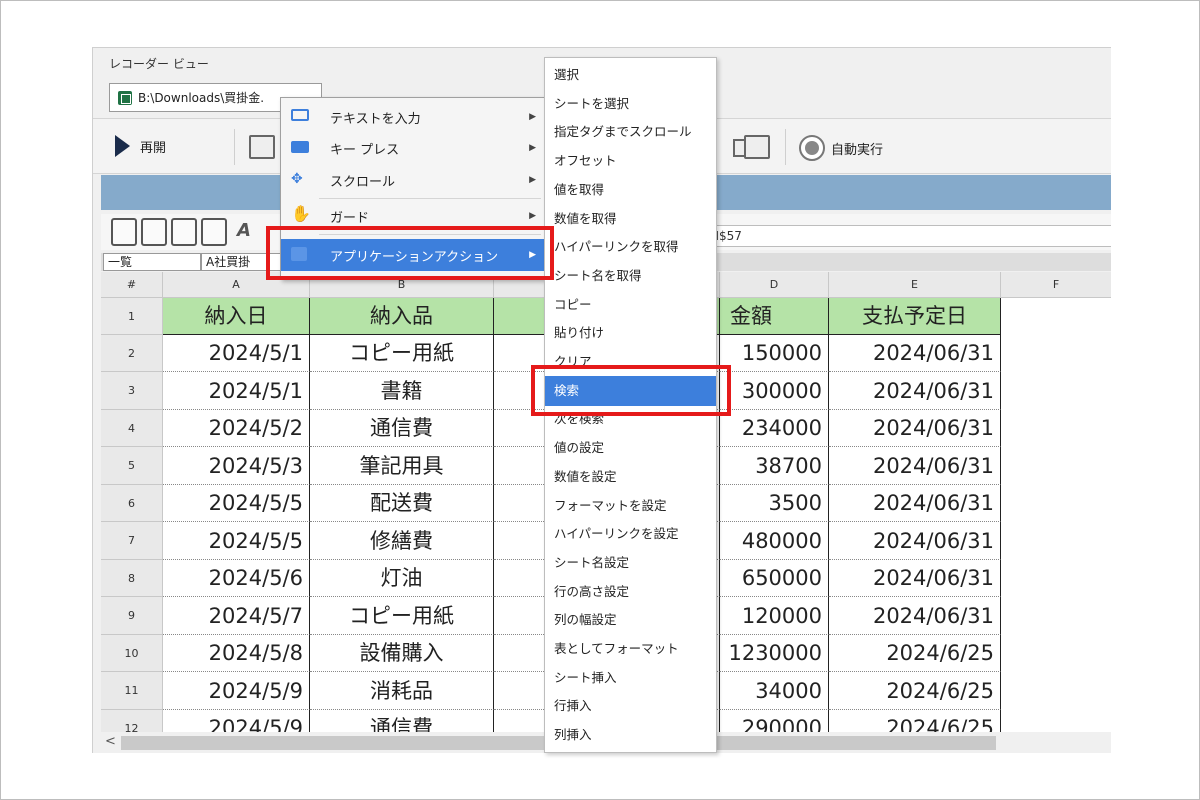 The image size is (1200, 800). What do you see at coordinates (132, 353) in the screenshot?
I see `row-header: 2` at bounding box center [132, 353].